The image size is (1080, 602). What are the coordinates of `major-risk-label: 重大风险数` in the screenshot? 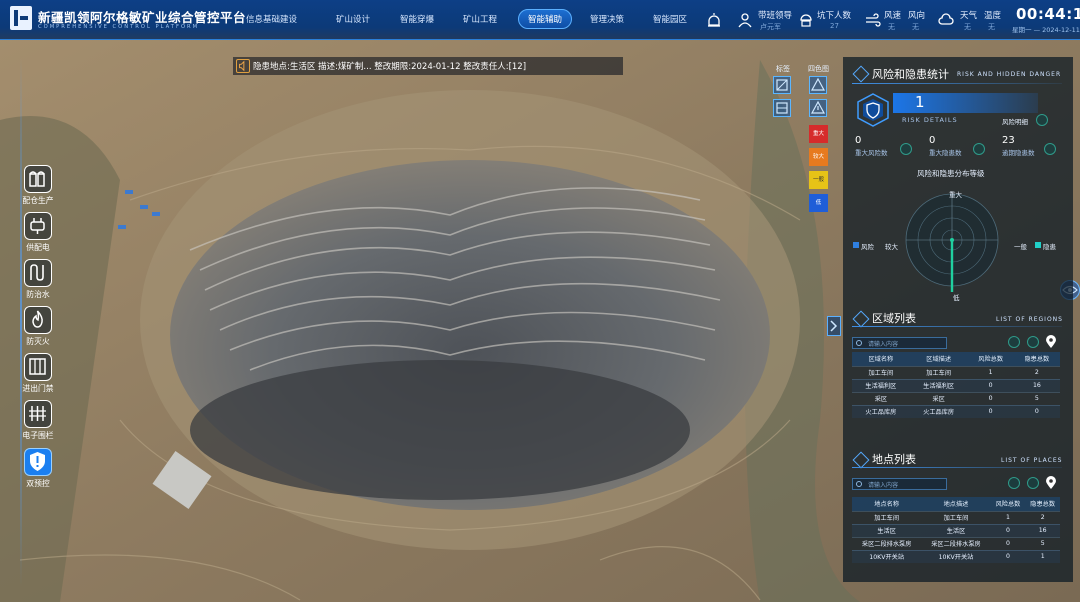 It's located at (871, 153).